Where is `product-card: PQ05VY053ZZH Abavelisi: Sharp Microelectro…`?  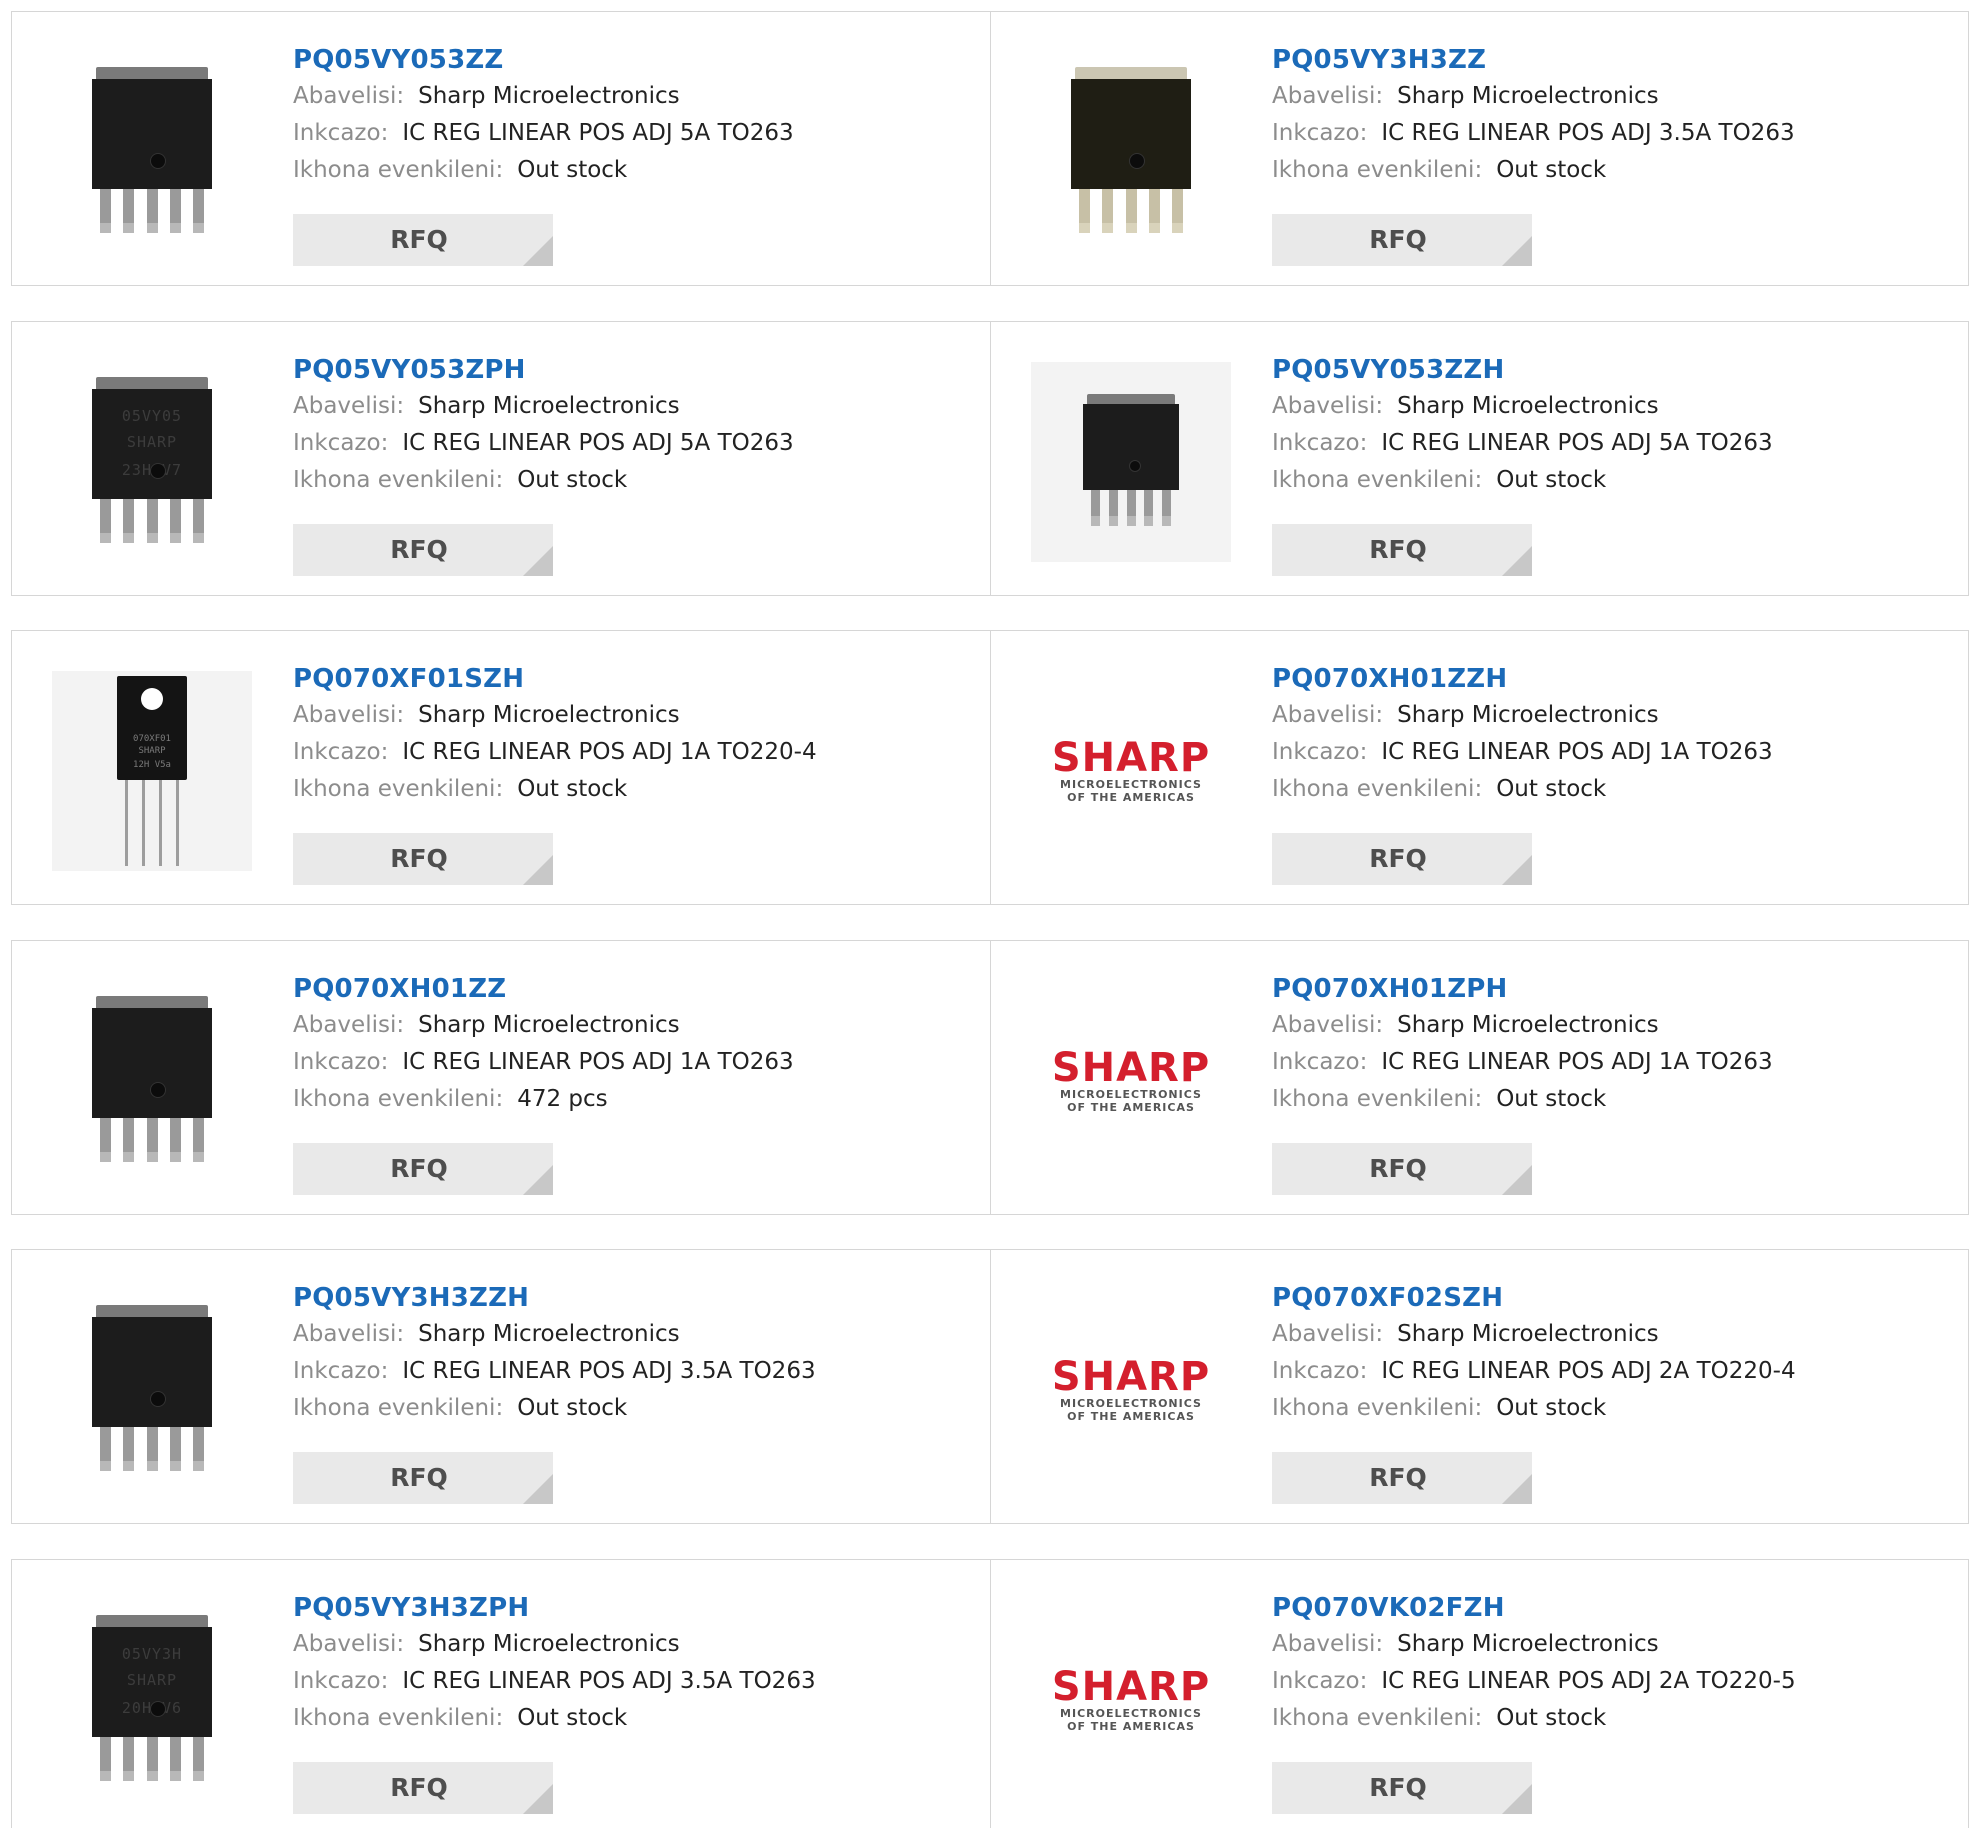
product-card: PQ05VY053ZZH Abavelisi: Sharp Microelectro… is located at coordinates (1480, 458).